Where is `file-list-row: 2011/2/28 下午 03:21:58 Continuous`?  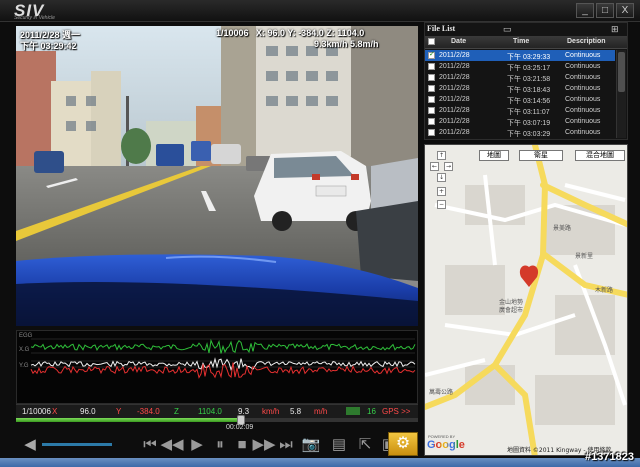 file-list-row: 2011/2/28 下午 03:21:58 Continuous is located at coordinates (520, 77).